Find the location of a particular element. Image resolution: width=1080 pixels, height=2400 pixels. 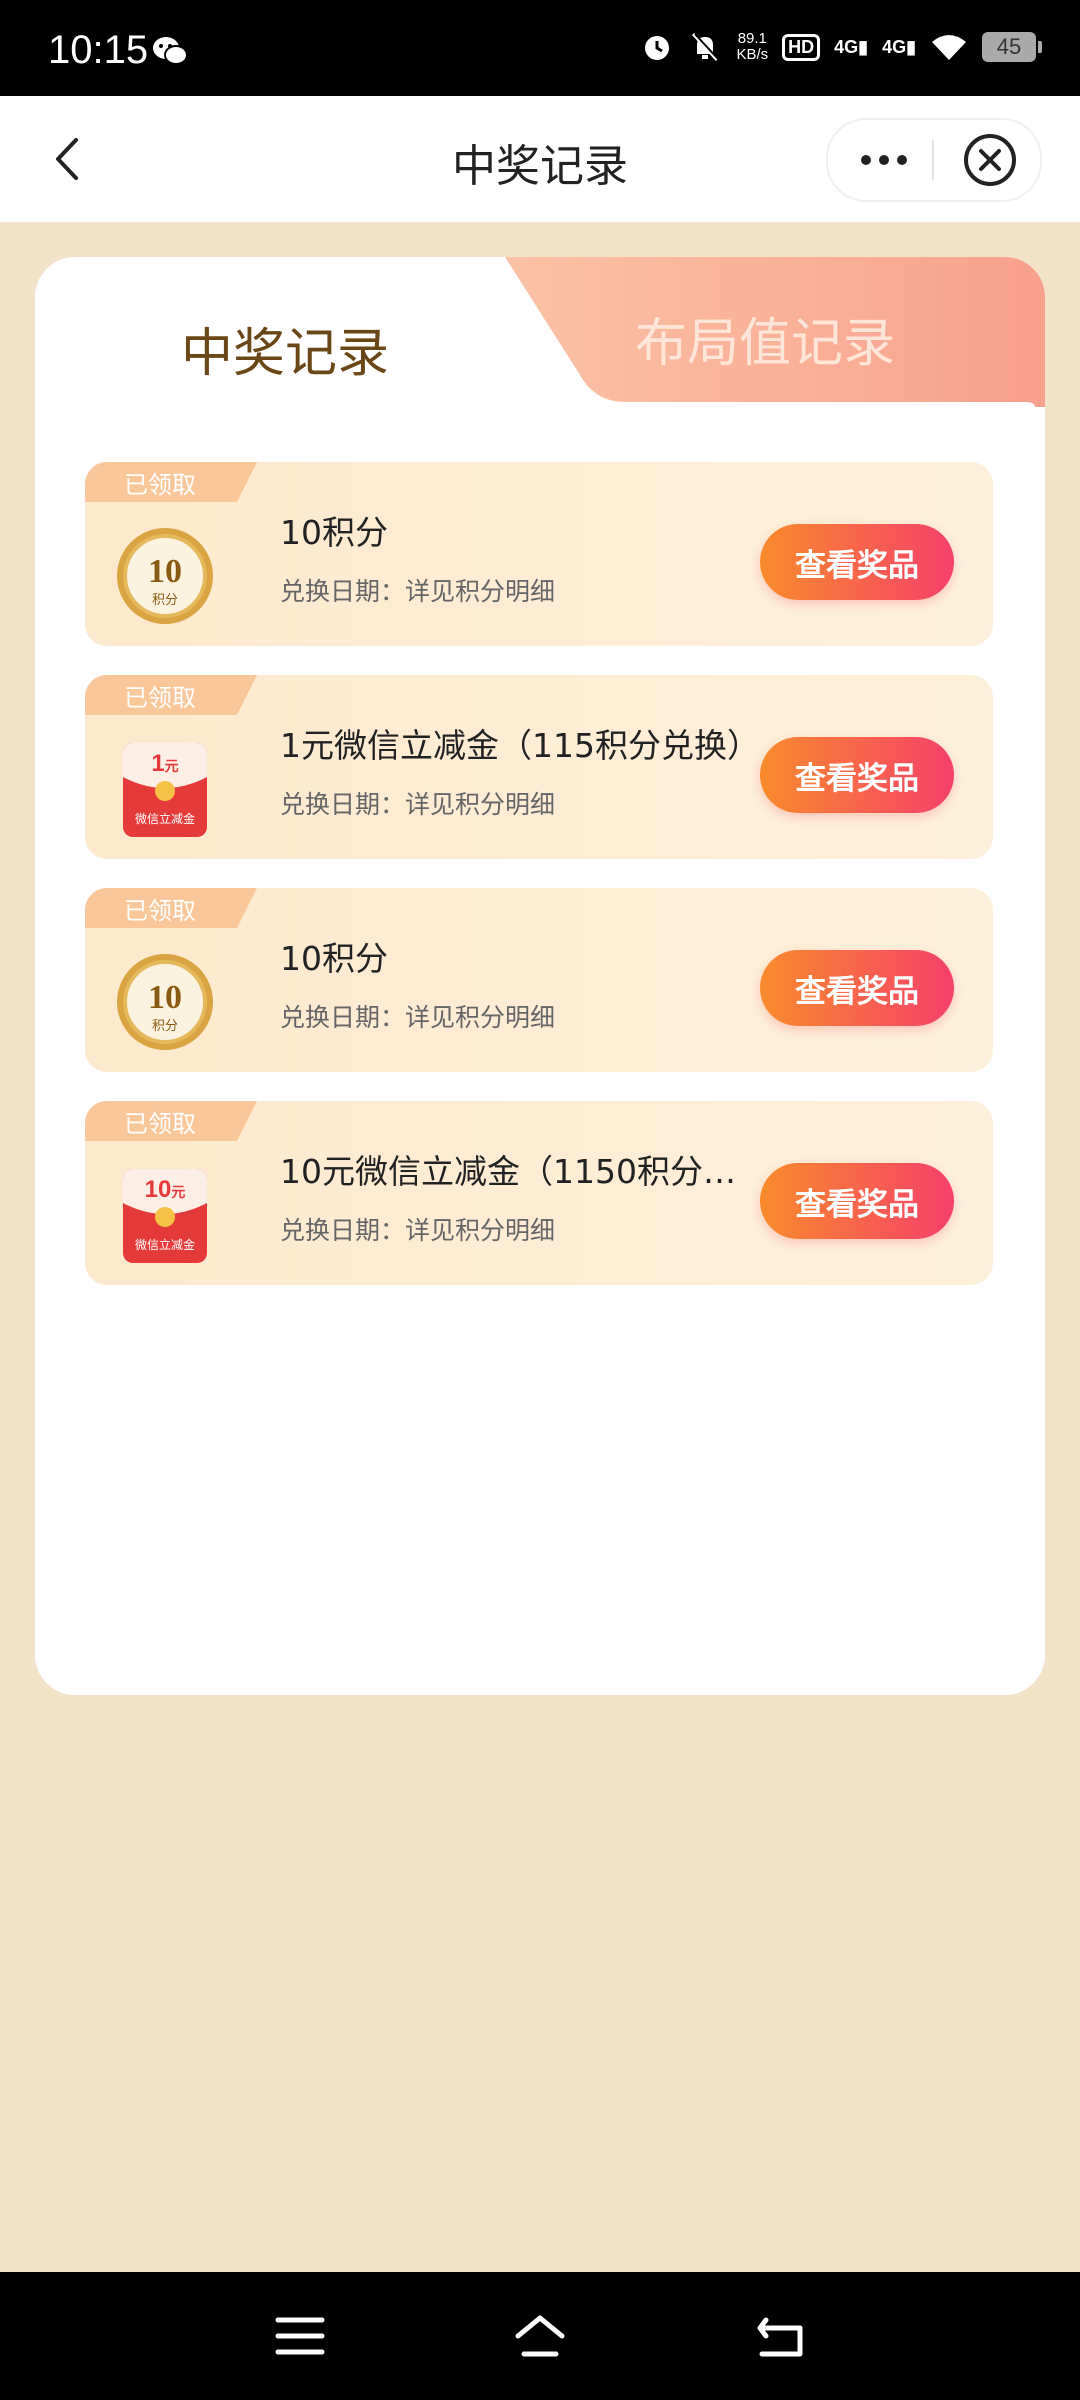

status-icons: 89.1 KB/s HD 4G▮ 4G▮ 45 is located at coordinates (841, 47).